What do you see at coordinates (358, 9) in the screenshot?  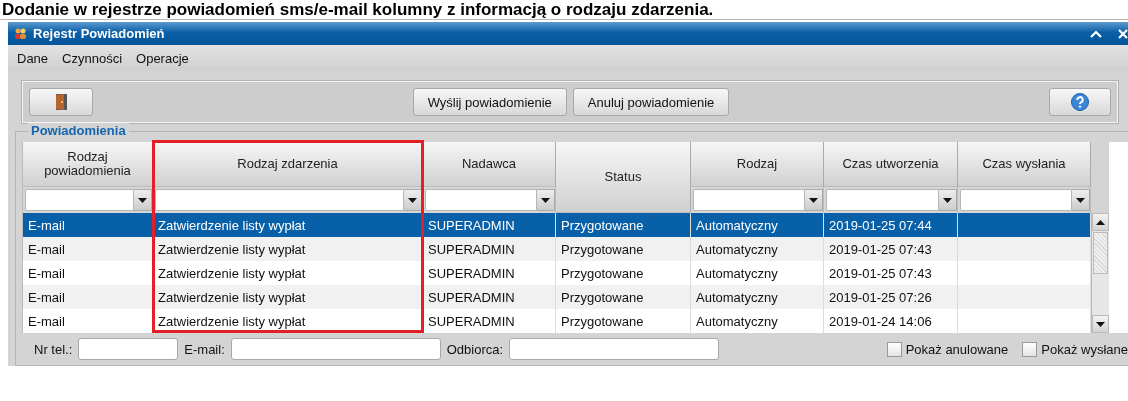 I see `page-heading: Dodanie w rejestrze powiadomień sms/e-mail kolumny z informacją o rodzaju zdarzenia.` at bounding box center [358, 9].